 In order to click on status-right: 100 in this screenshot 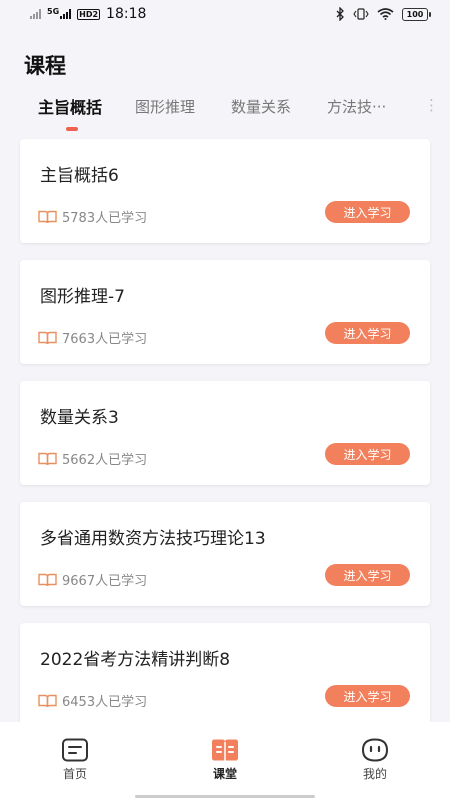, I will do `click(383, 14)`.